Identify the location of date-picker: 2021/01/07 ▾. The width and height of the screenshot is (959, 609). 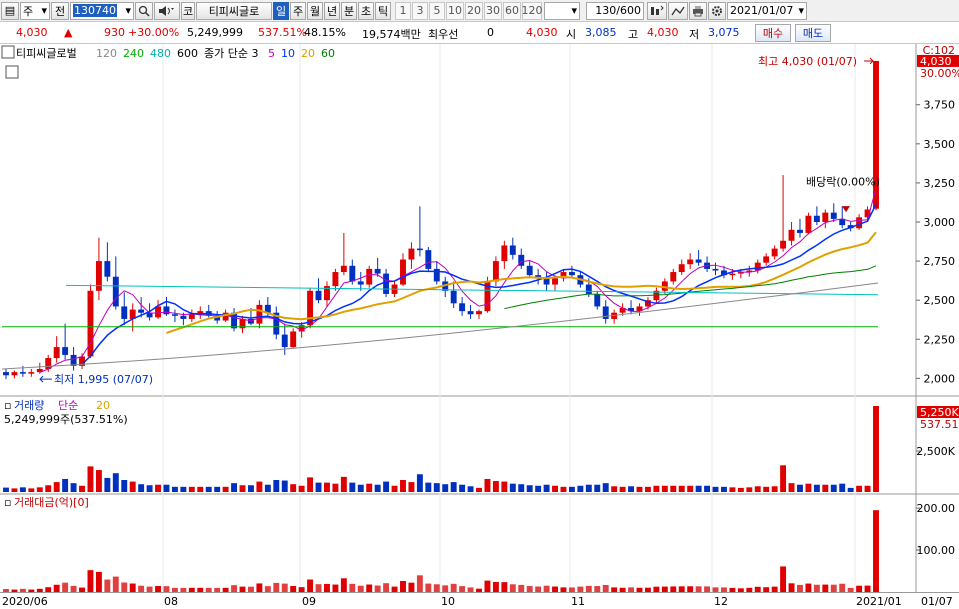
(767, 10).